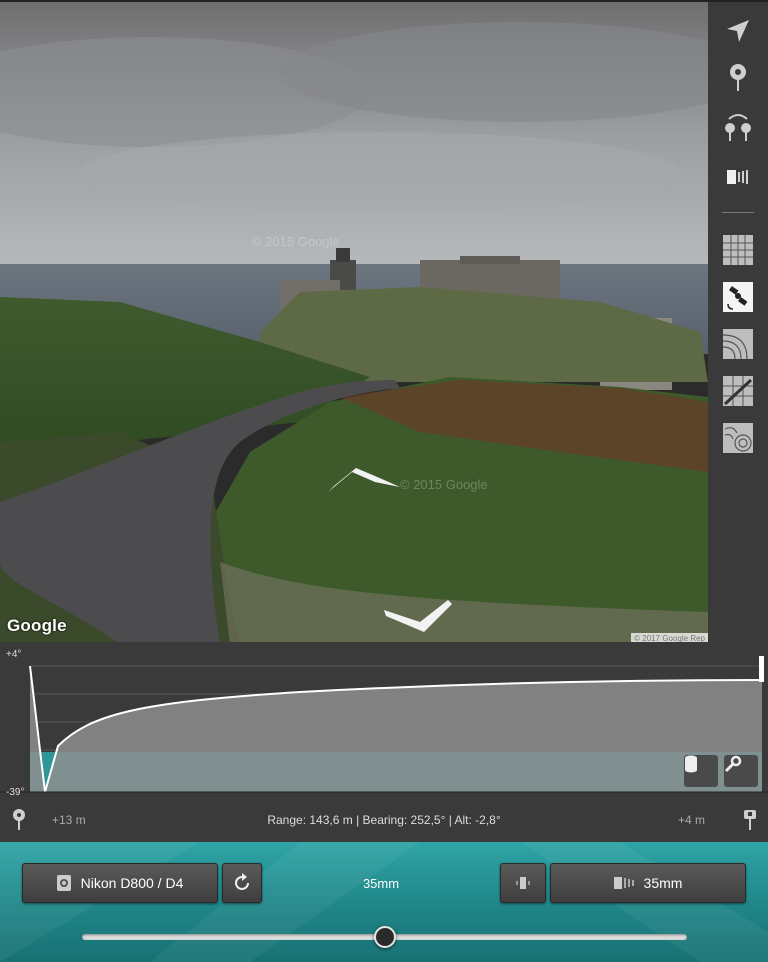  What do you see at coordinates (14, 654) in the screenshot?
I see `top-angle-label: +4°` at bounding box center [14, 654].